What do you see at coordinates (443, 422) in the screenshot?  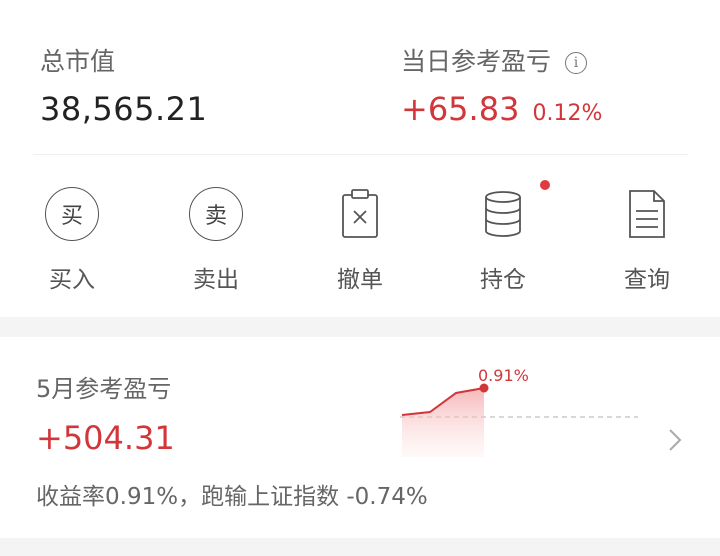 I see `trend-area` at bounding box center [443, 422].